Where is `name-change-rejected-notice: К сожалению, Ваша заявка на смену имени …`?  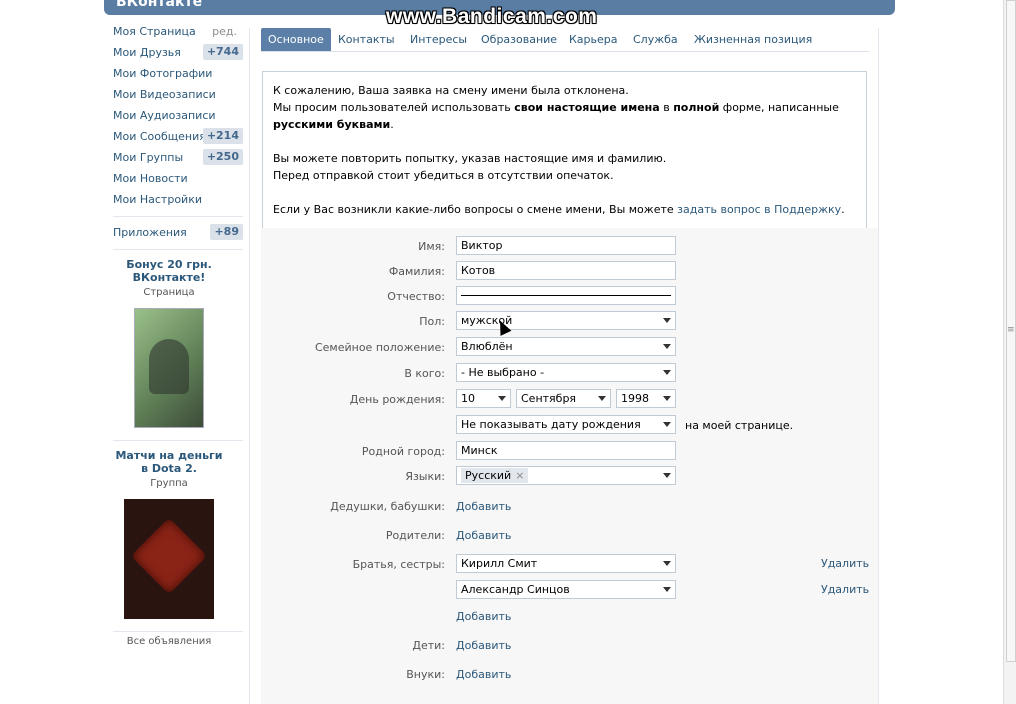 name-change-rejected-notice: К сожалению, Ваша заявка на смену имени … is located at coordinates (564, 152).